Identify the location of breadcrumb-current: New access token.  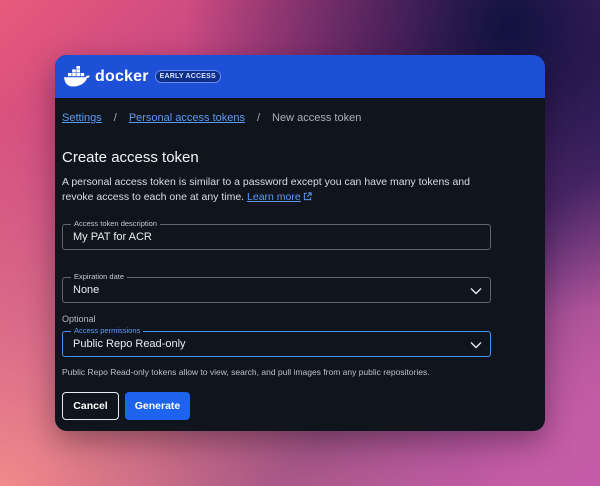
(317, 118).